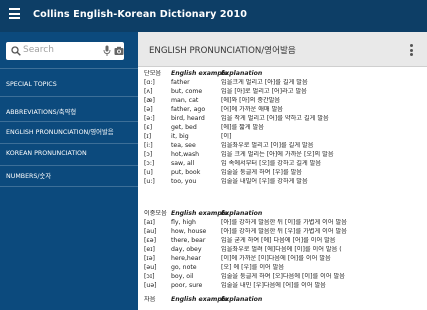 The image size is (427, 310). Describe the element at coordinates (148, 145) in the screenshot. I see `phonetic-symbol: [i:]` at that location.